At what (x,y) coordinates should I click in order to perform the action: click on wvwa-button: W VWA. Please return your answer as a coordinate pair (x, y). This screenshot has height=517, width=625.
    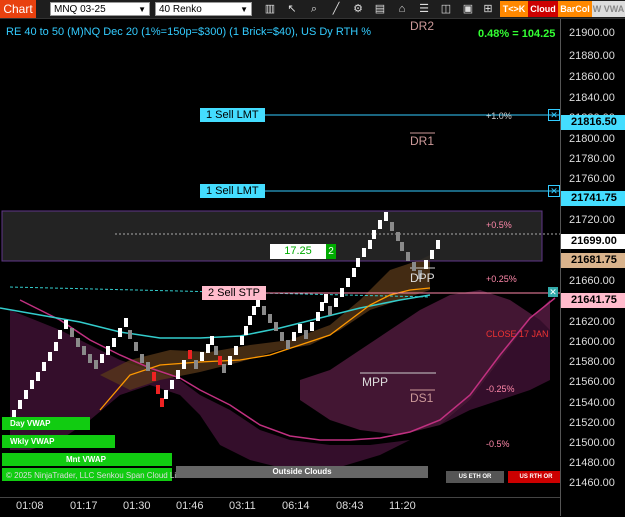
    Looking at the image, I should click on (608, 9).